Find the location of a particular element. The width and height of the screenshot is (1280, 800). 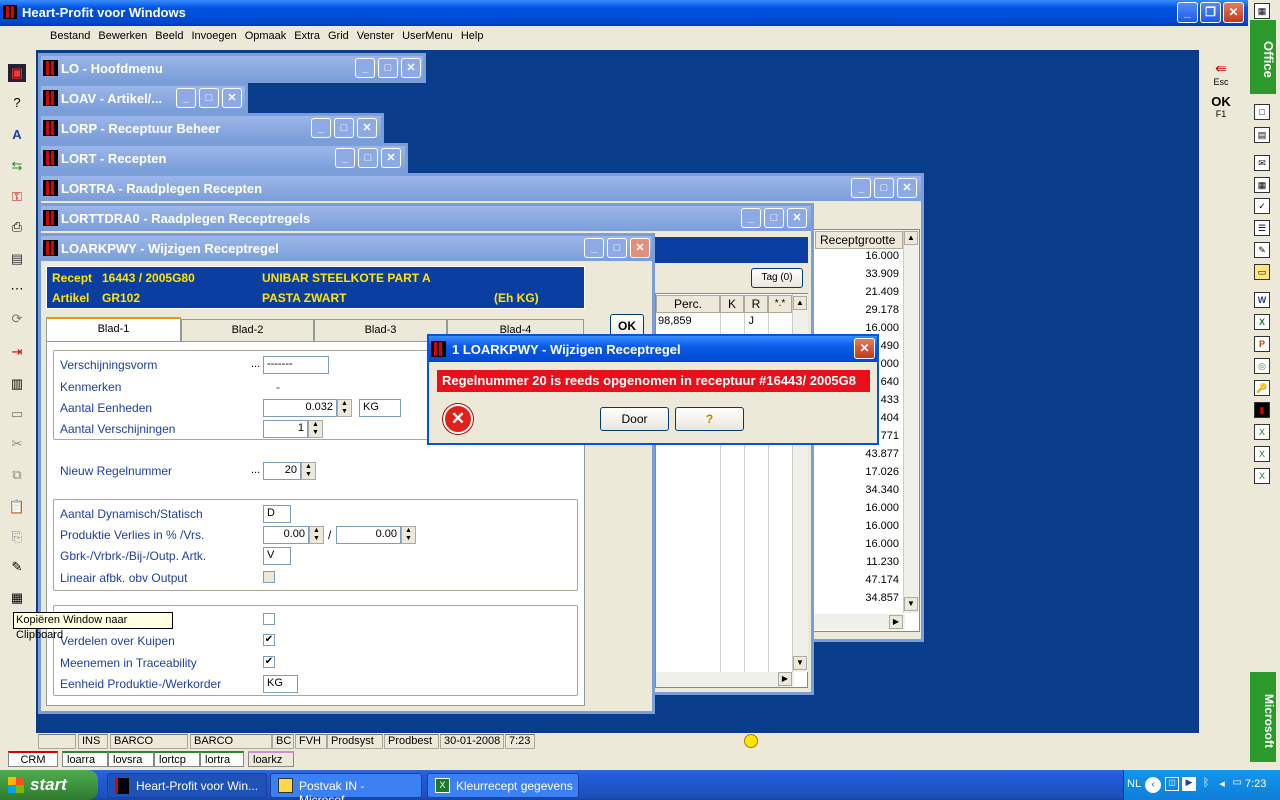

window-receptuur-beheer: LORP - Receptuur Beheer _ □ ✕ is located at coordinates (211, 128).